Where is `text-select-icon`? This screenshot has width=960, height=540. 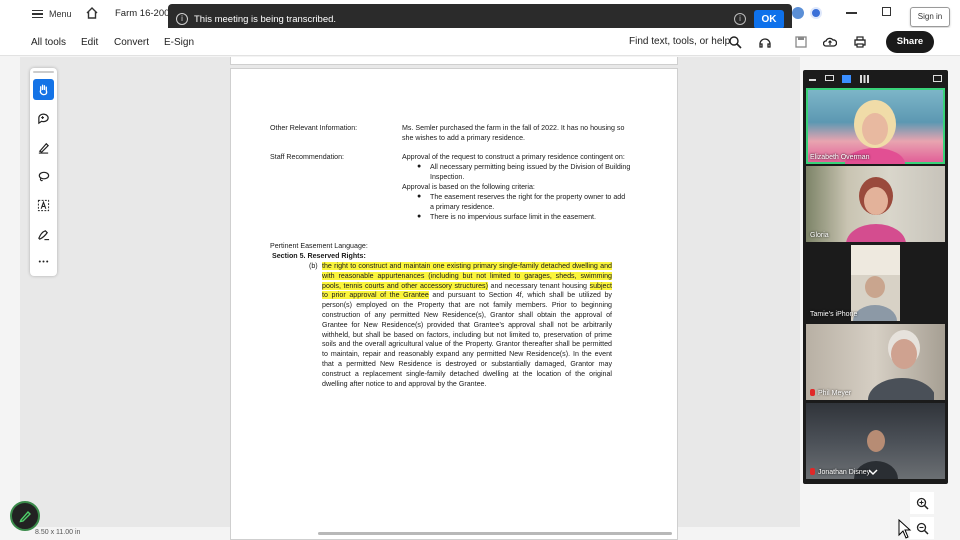 text-select-icon is located at coordinates (43, 205).